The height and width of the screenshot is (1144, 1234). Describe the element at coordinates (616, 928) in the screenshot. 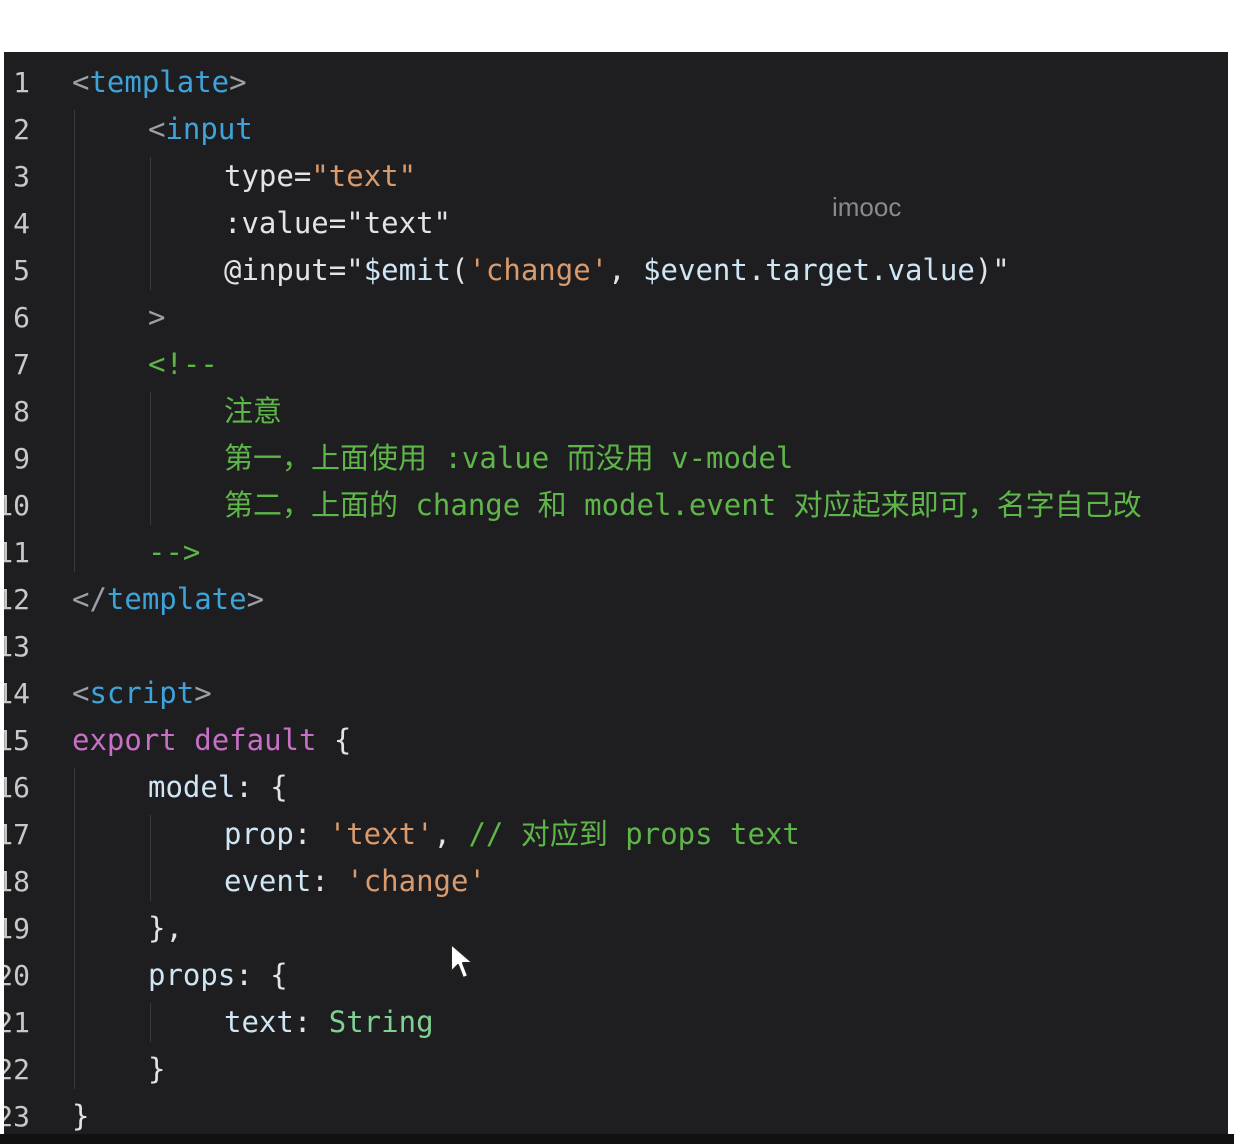

I see `code-line: 19},` at that location.